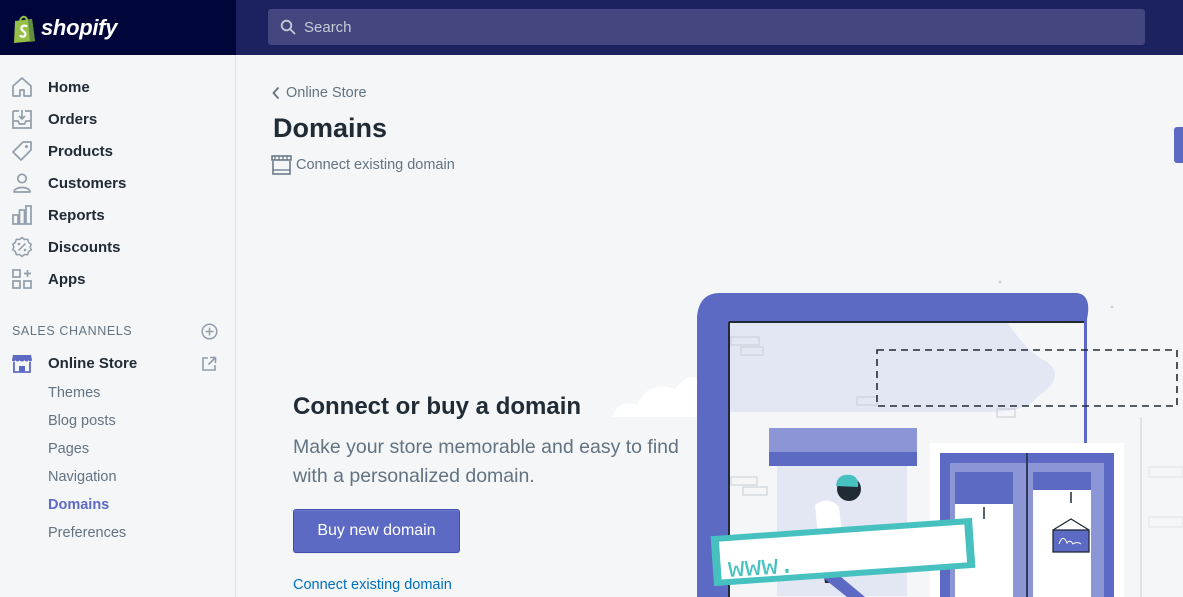  I want to click on orders-icon, so click(22, 119).